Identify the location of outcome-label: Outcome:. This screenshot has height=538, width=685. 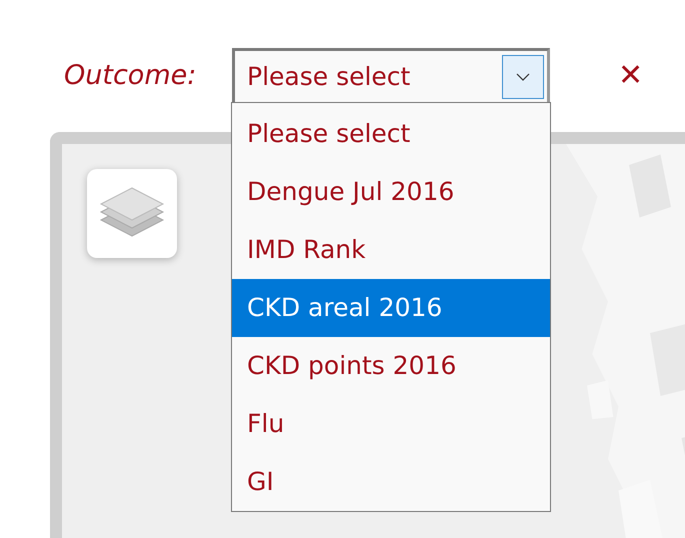
(131, 75).